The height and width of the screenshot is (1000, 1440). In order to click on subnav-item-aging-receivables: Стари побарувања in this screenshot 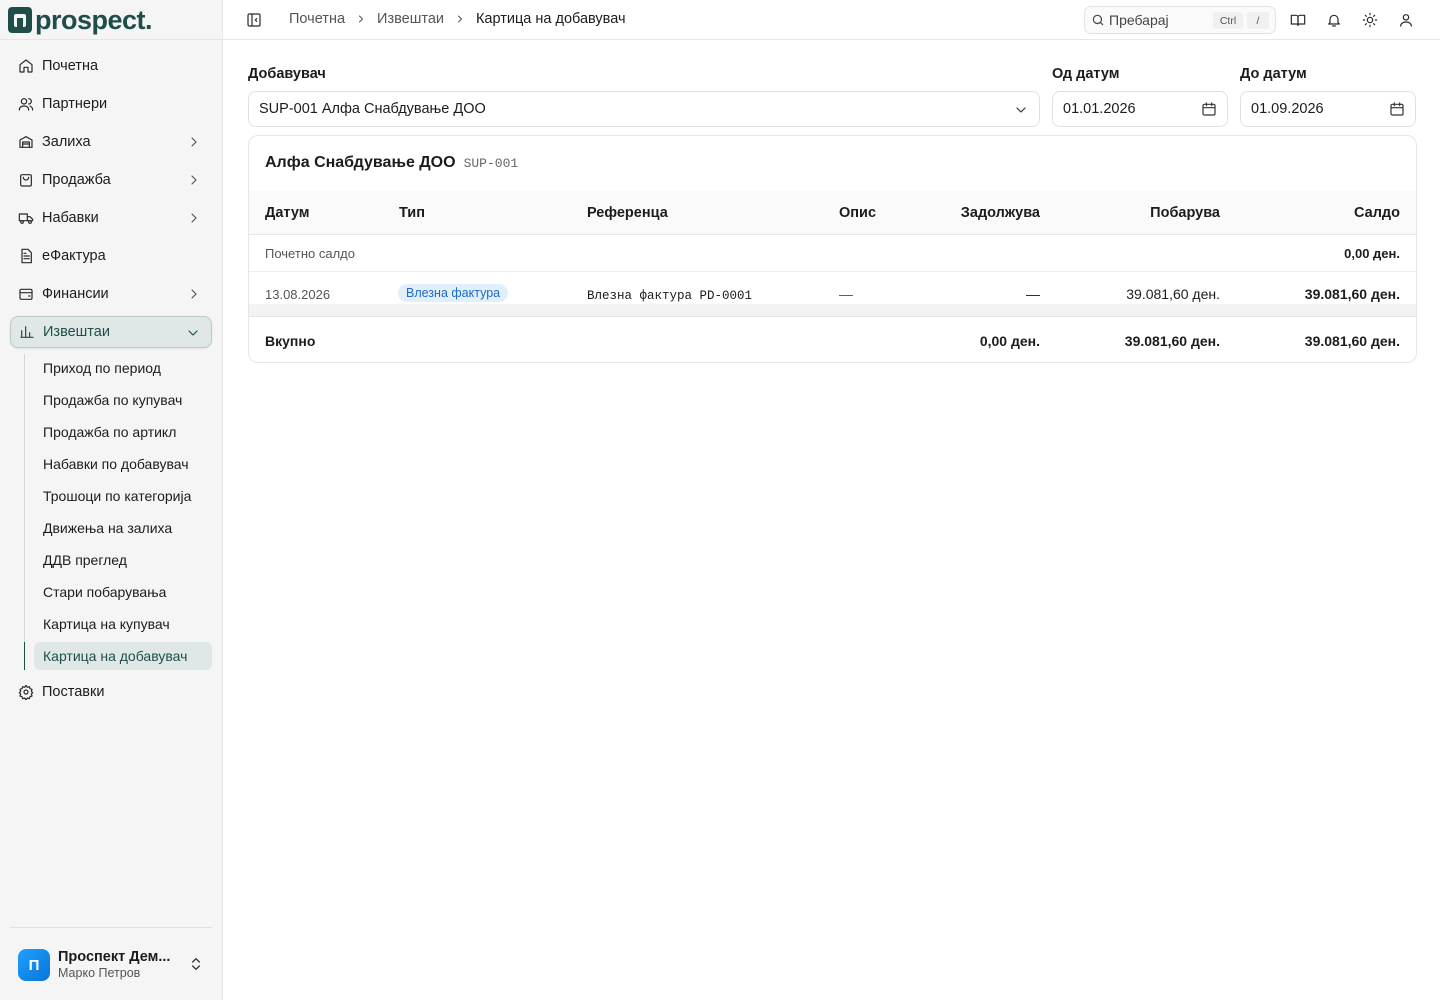, I will do `click(123, 592)`.